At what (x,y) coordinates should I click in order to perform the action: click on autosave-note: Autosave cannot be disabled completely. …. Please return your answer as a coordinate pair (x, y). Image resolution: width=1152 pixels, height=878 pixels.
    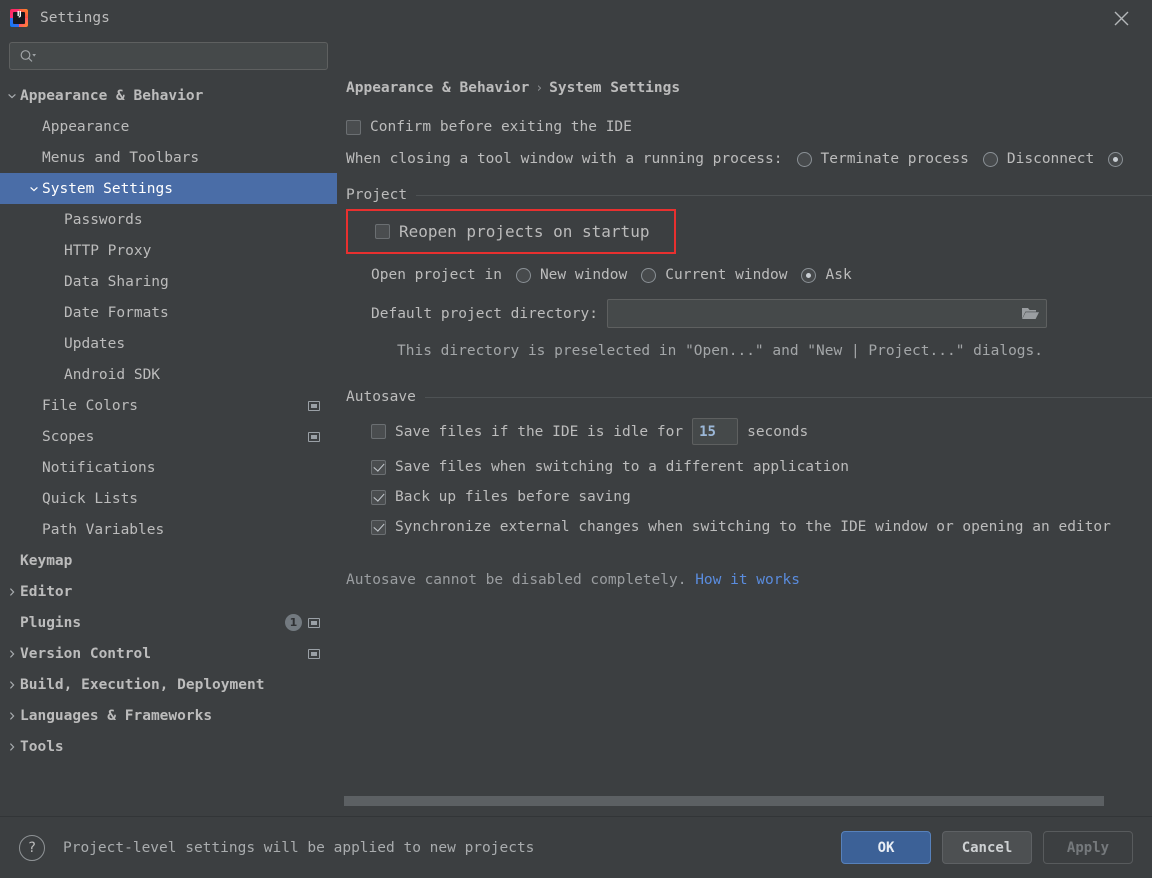
    Looking at the image, I should click on (749, 580).